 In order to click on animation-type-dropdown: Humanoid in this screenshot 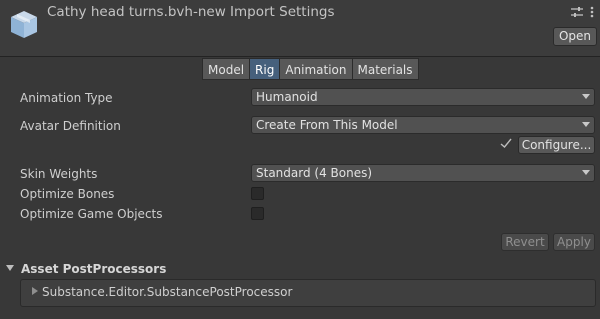, I will do `click(423, 97)`.